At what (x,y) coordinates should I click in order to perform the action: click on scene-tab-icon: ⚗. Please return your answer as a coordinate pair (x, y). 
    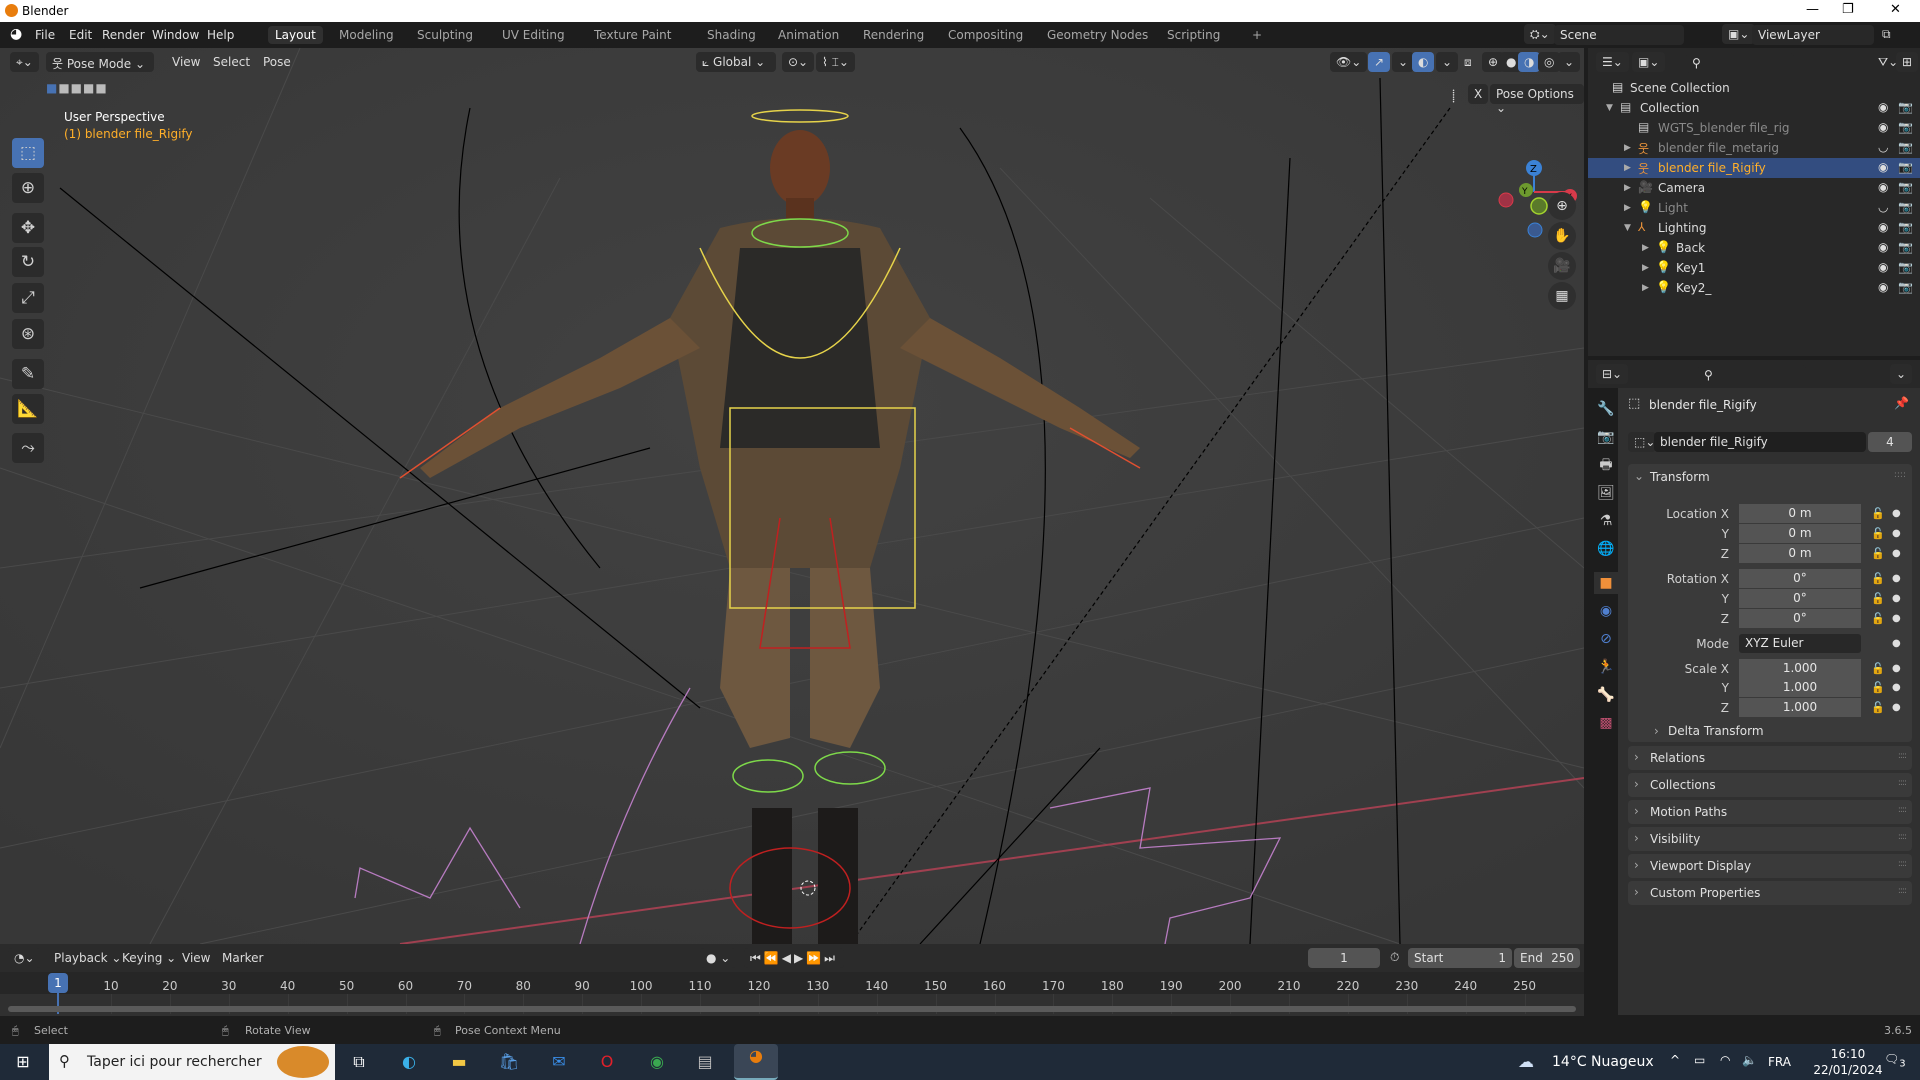
    Looking at the image, I should click on (1606, 521).